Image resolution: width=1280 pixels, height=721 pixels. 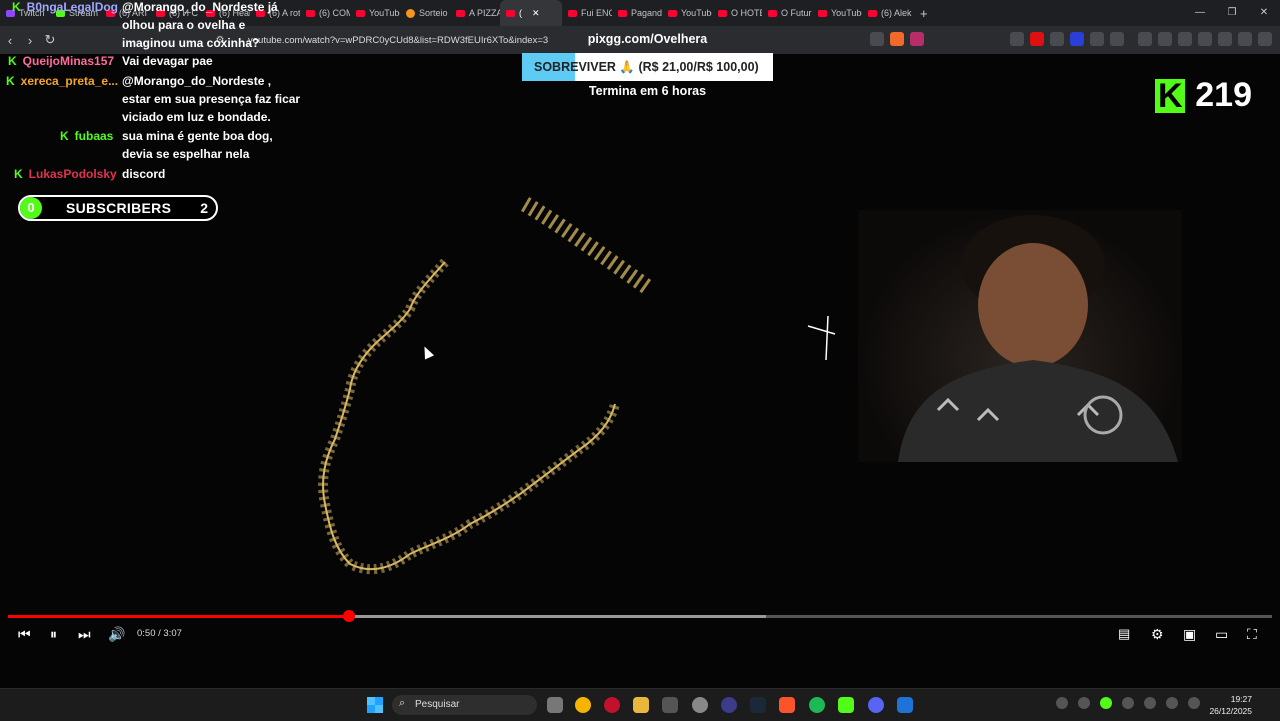 I want to click on rewards-icon, so click(x=917, y=39).